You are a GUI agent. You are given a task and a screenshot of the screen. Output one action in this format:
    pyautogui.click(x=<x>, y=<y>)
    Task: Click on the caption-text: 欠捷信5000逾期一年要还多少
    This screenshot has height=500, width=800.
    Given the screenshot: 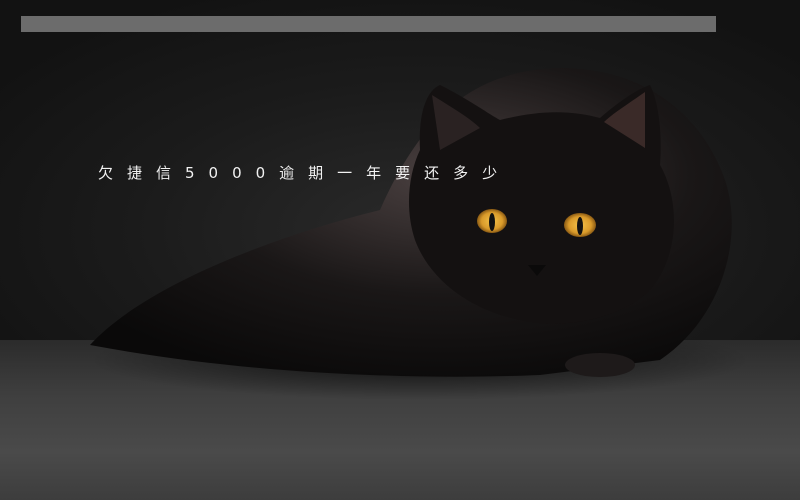 What is the action you would take?
    pyautogui.click(x=305, y=173)
    